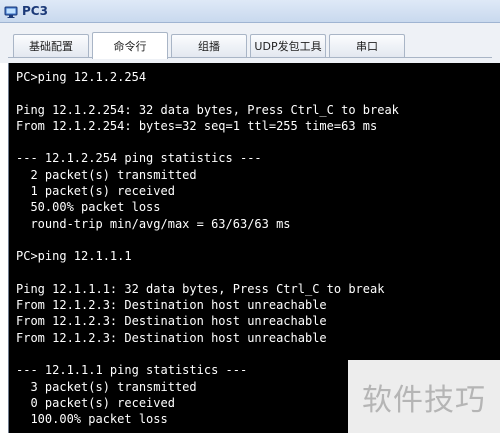  I want to click on tab-command-line: 命令行, so click(130, 45).